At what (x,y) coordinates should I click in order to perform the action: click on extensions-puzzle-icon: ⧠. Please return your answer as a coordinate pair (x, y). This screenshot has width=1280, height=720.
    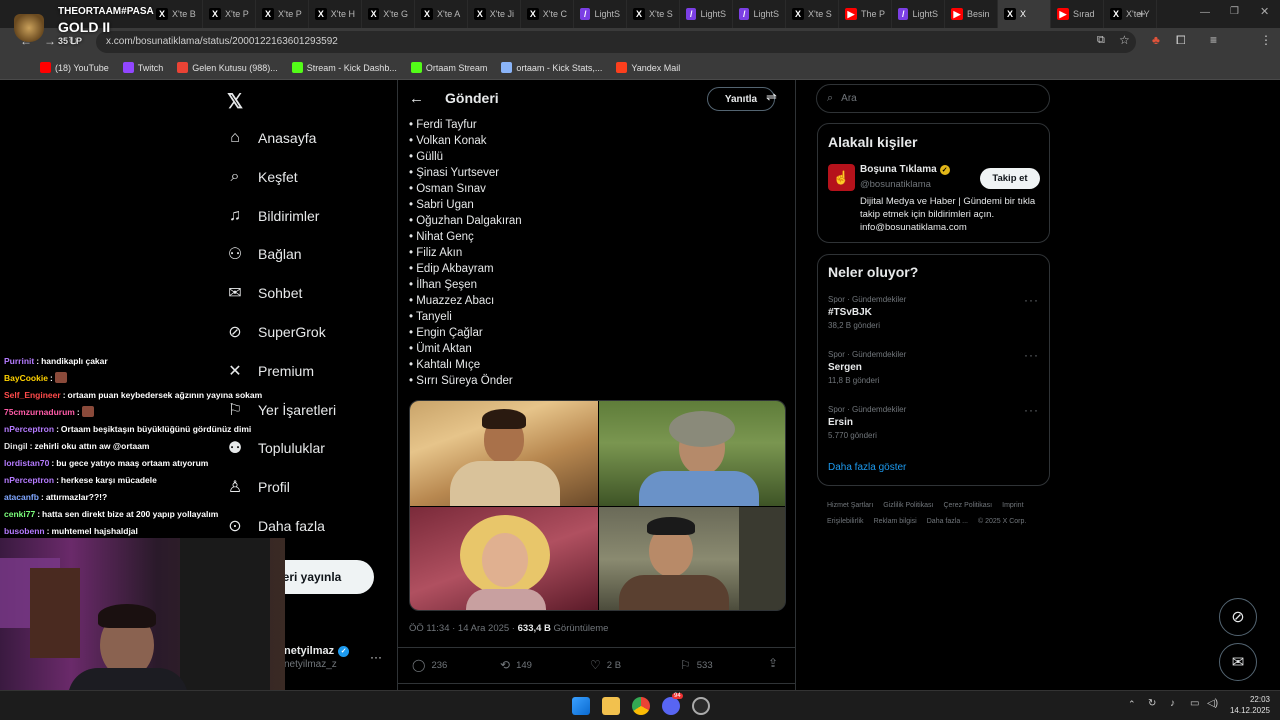
    Looking at the image, I should click on (1181, 40).